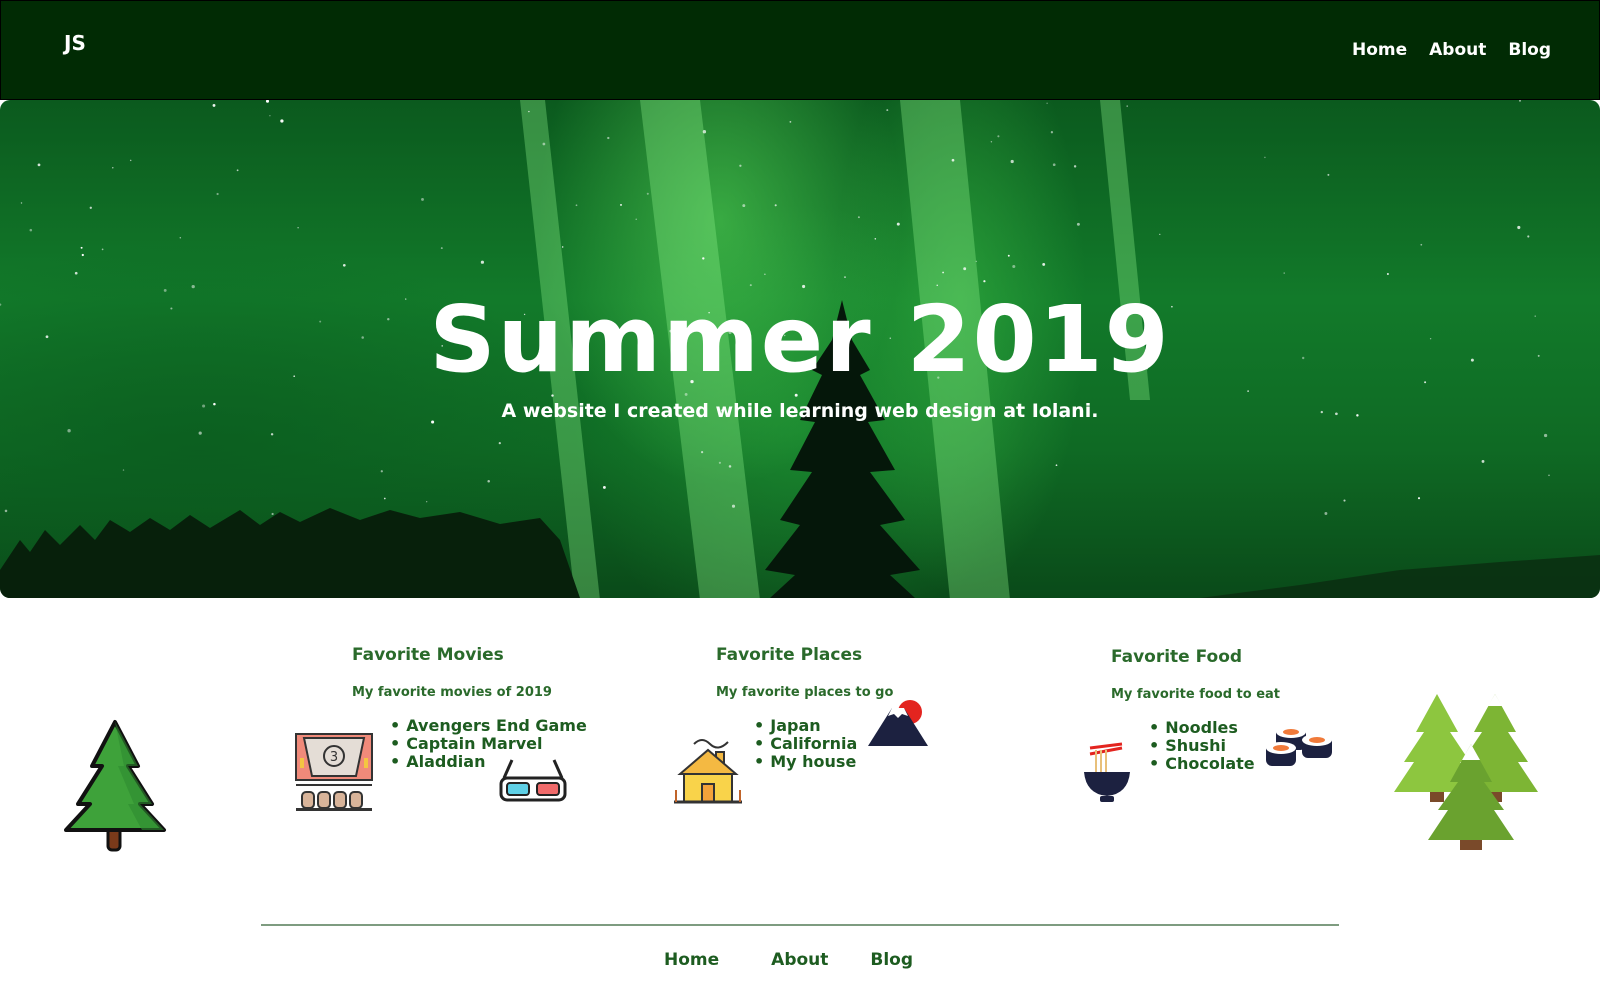  I want to click on sushi-rolls-icon, so click(1299, 746).